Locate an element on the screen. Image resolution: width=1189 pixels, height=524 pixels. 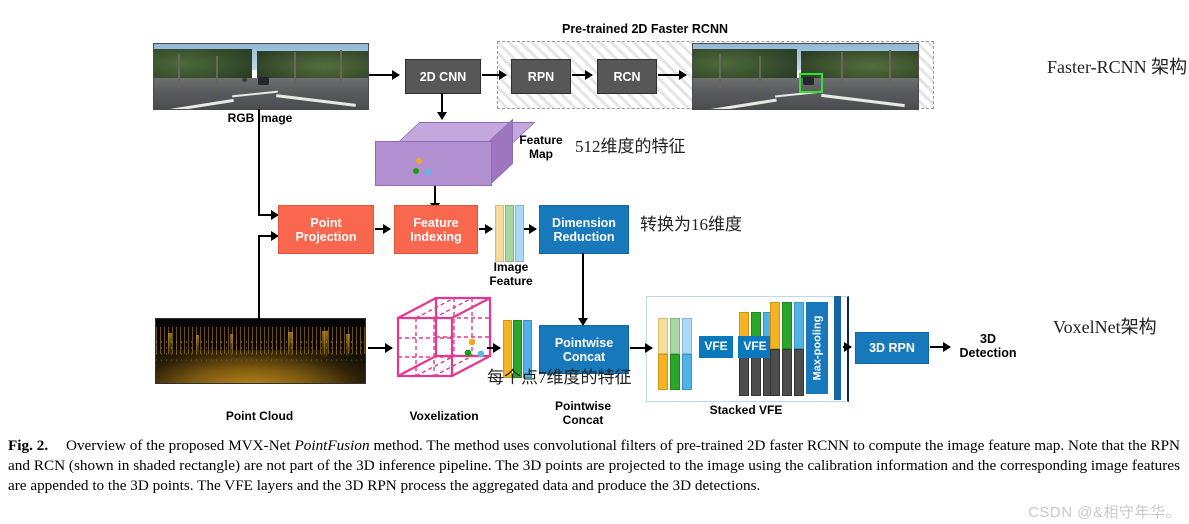
feature-point-green is located at coordinates (416, 171).